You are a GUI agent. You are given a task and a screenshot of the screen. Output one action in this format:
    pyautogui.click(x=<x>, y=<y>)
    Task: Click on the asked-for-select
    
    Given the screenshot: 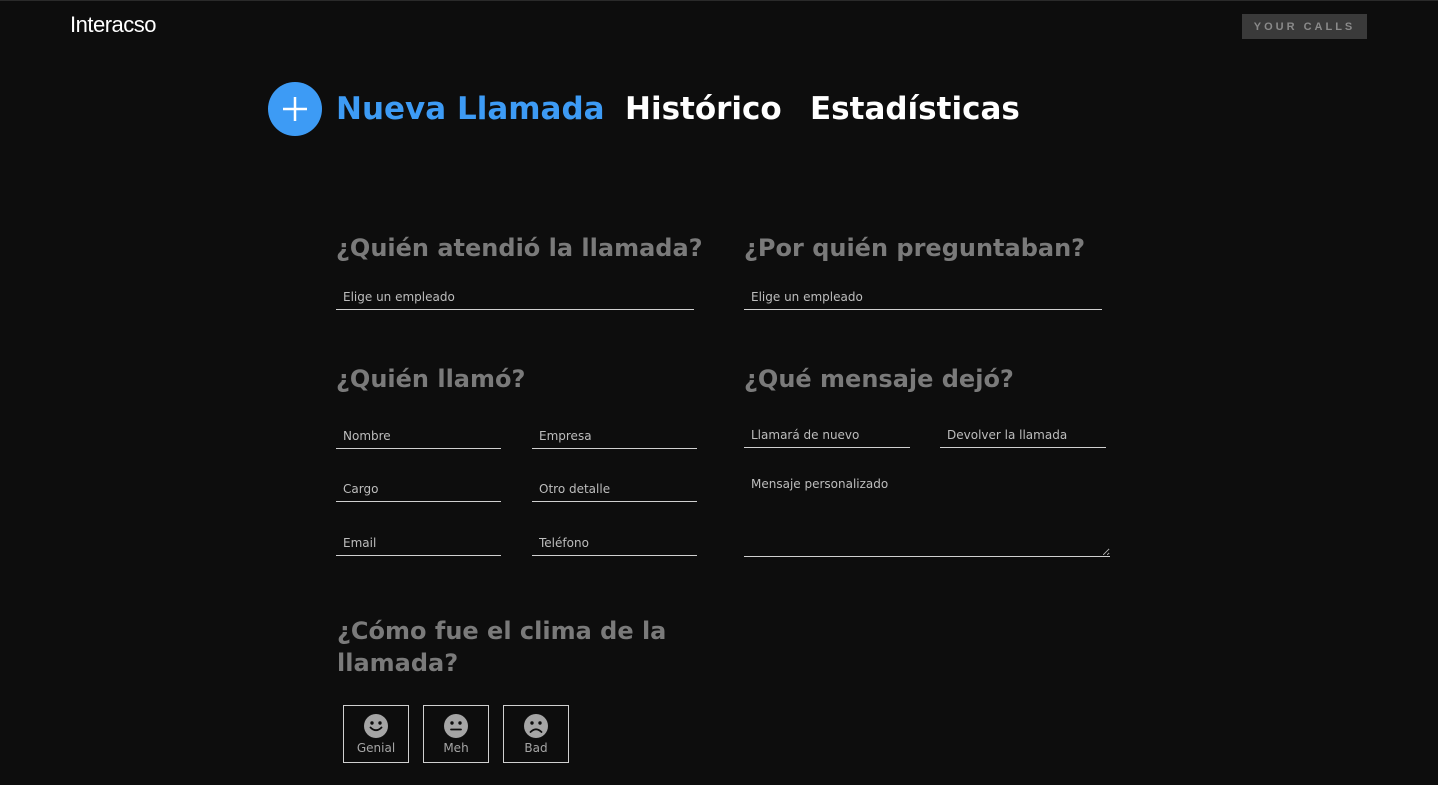 What is the action you would take?
    pyautogui.click(x=923, y=297)
    